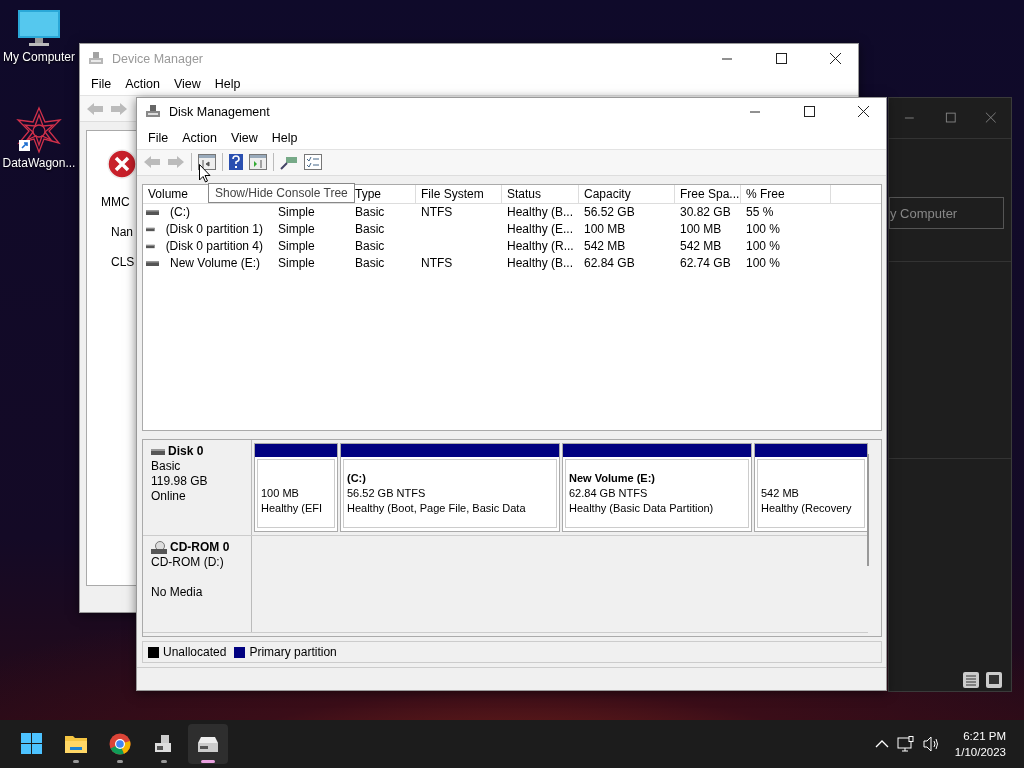  Describe the element at coordinates (760, 212) in the screenshot. I see `table-cell-text: 55 %` at that location.